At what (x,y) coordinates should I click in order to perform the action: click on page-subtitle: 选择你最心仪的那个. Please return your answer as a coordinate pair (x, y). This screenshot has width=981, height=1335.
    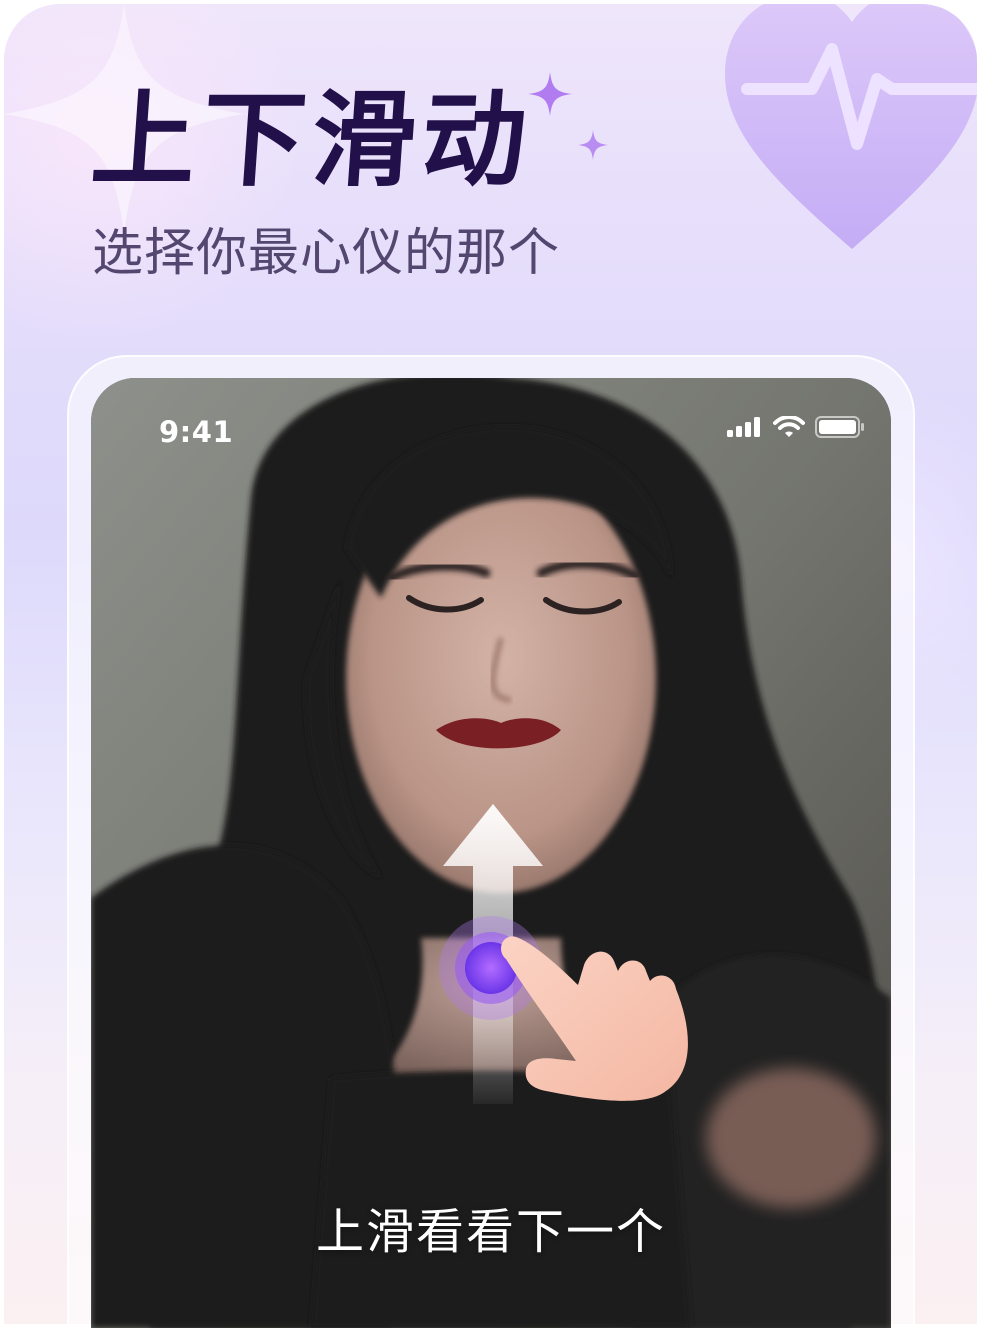
    Looking at the image, I should click on (326, 253).